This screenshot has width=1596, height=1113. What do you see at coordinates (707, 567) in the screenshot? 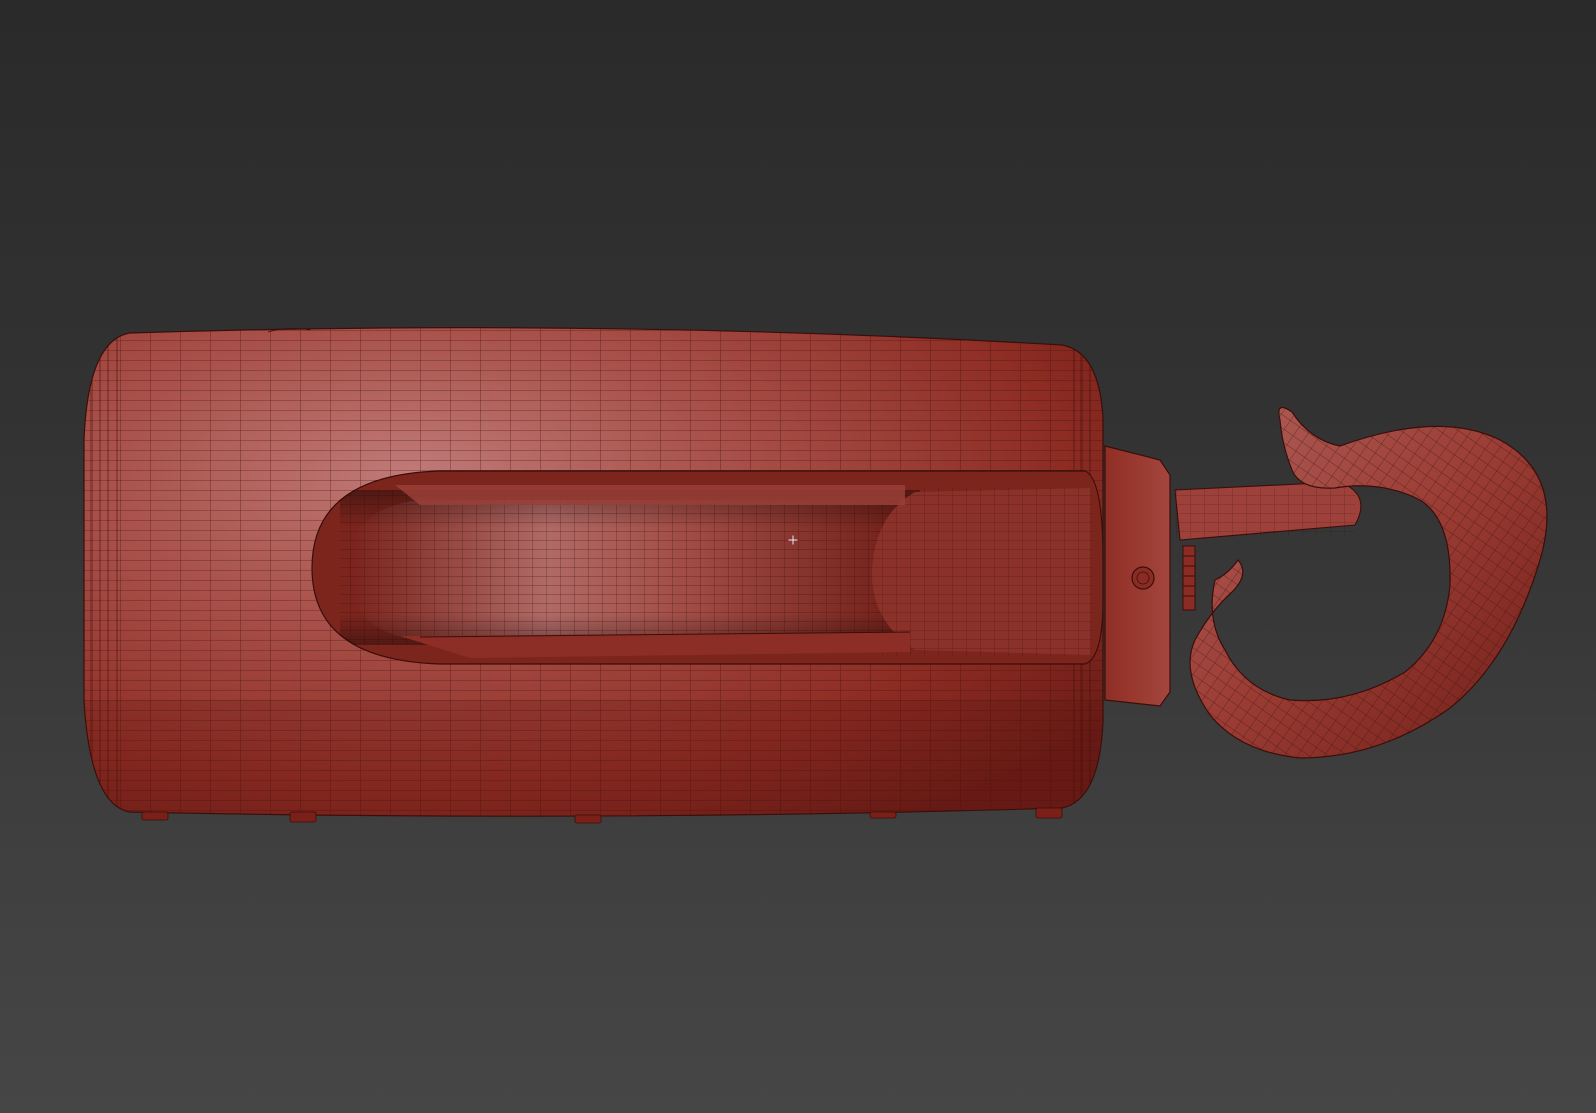
I see `handle-slot` at bounding box center [707, 567].